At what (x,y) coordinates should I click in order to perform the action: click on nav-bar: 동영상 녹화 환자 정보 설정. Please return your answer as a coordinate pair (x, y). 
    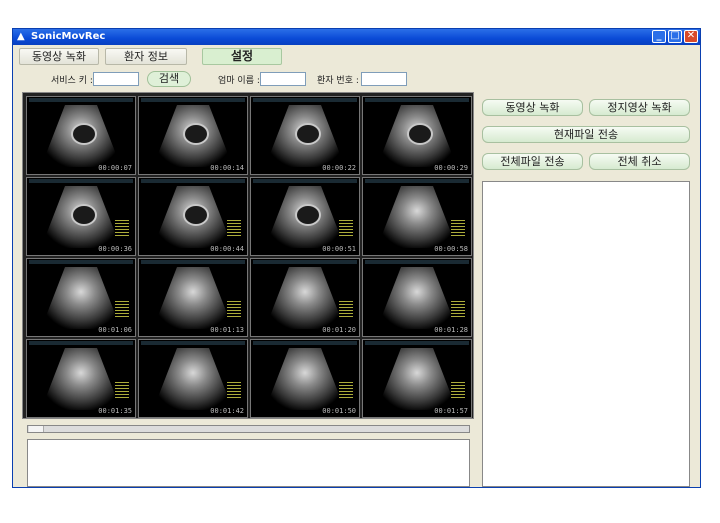
    Looking at the image, I should click on (356, 56).